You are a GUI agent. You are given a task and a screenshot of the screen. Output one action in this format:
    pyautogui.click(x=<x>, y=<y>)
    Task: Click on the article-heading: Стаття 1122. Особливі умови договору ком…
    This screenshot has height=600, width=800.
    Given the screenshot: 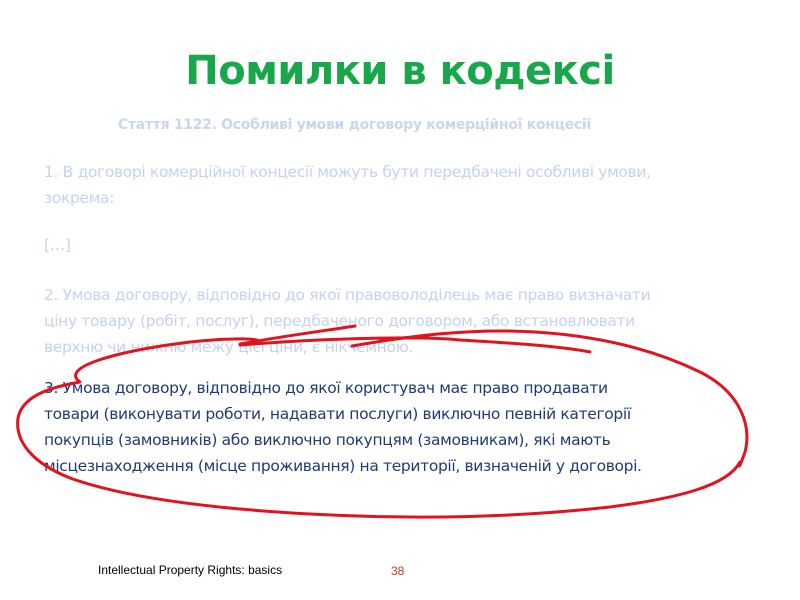 What is the action you would take?
    pyautogui.click(x=354, y=125)
    